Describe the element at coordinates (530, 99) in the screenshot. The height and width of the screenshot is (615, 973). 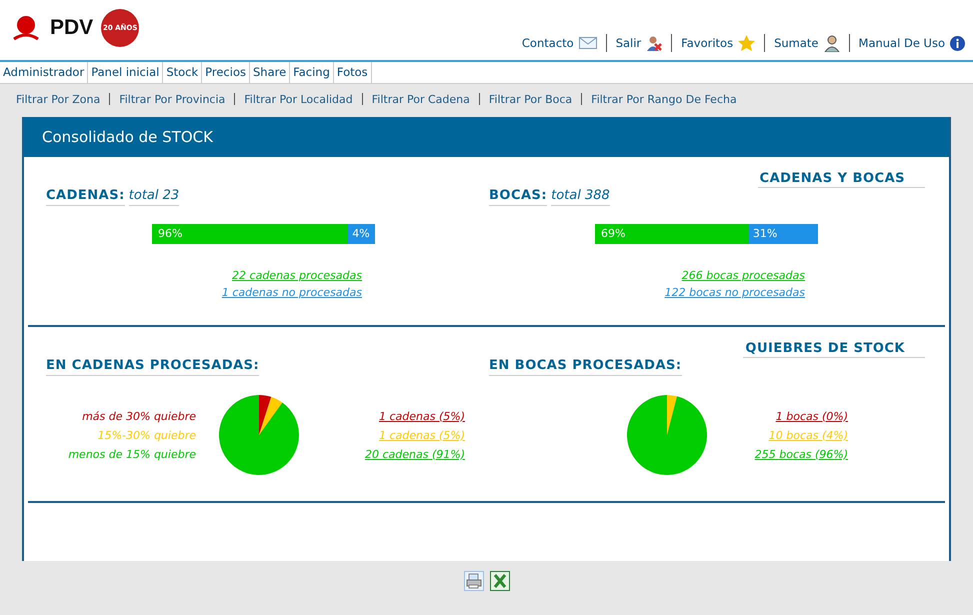
I see `filter-link: Filtrar Por Boca` at that location.